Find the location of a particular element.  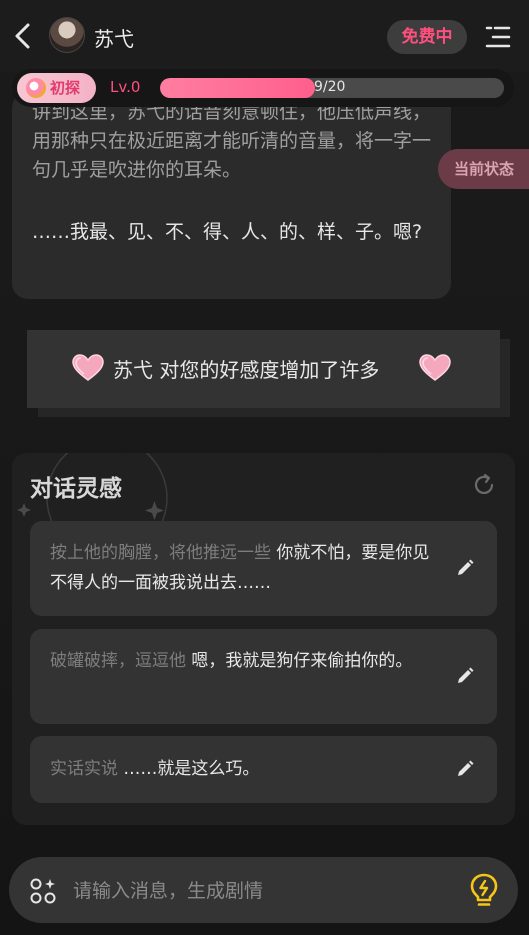

top-bar: 苏弋 免费中 is located at coordinates (264, 36).